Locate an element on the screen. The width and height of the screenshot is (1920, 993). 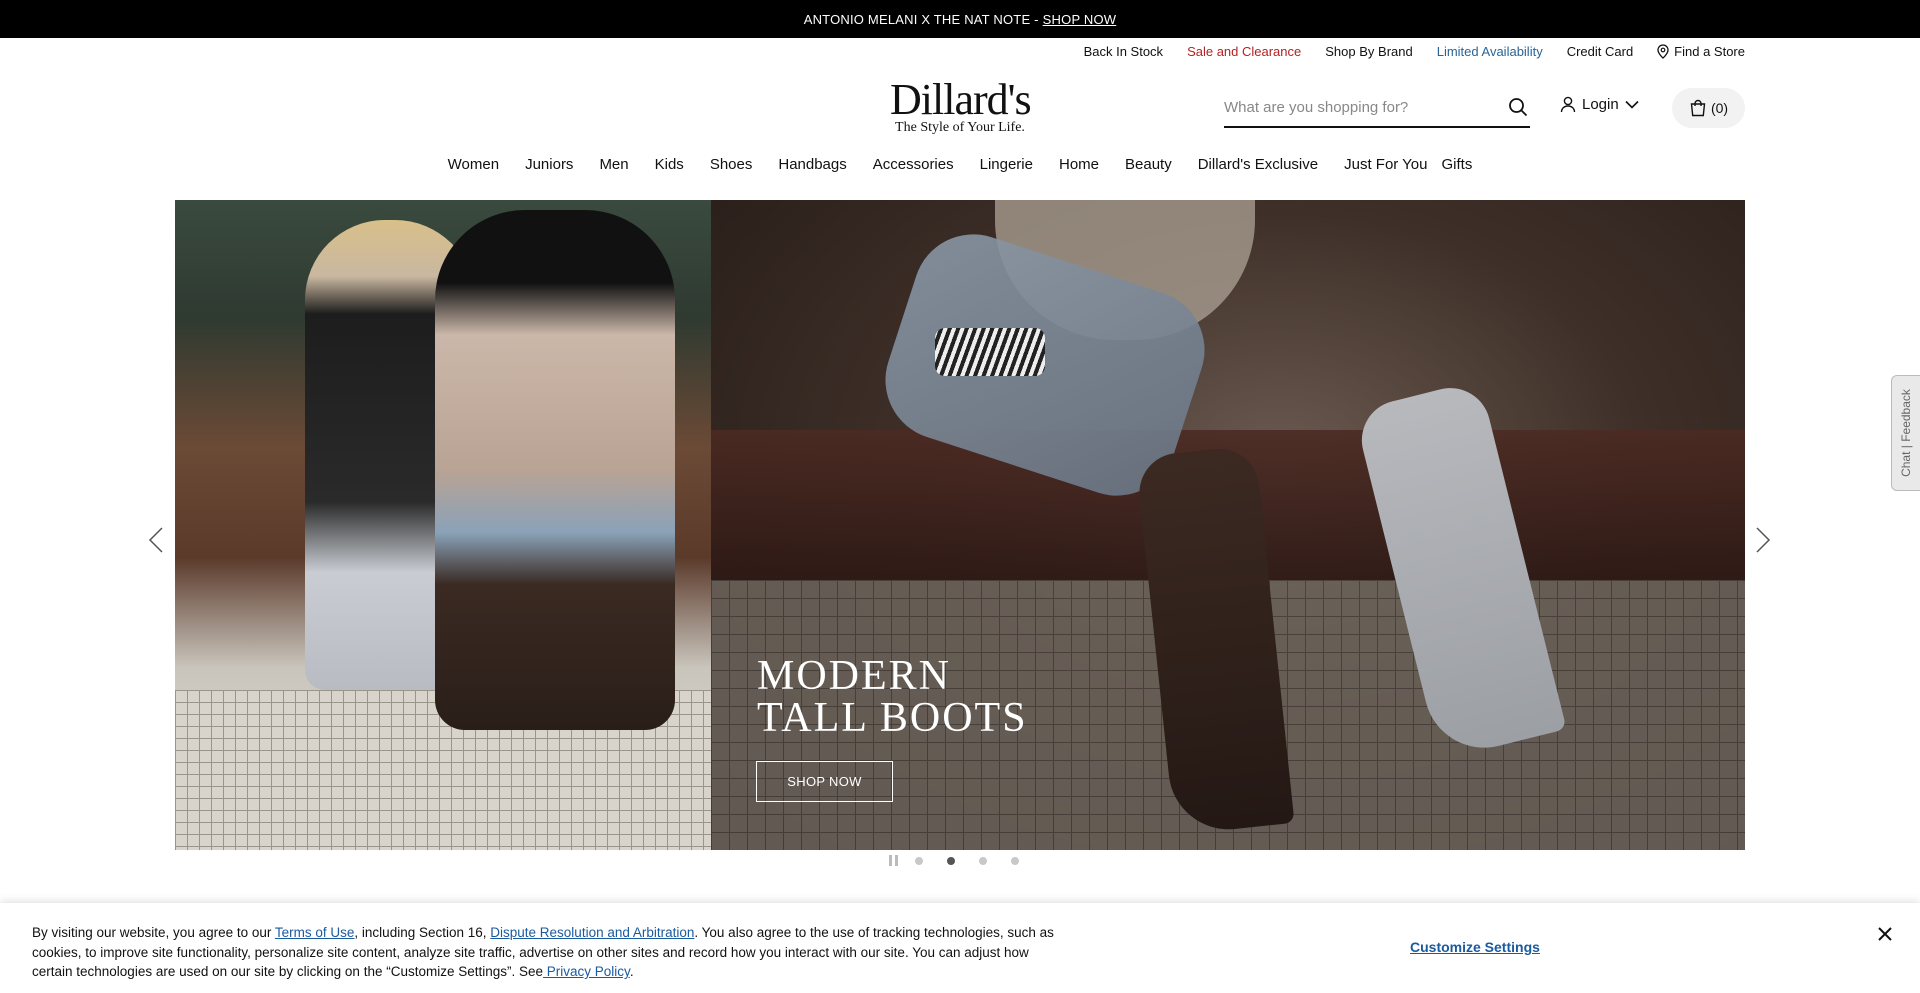
shop-by-brand-link: Shop By Brand is located at coordinates (1368, 51).